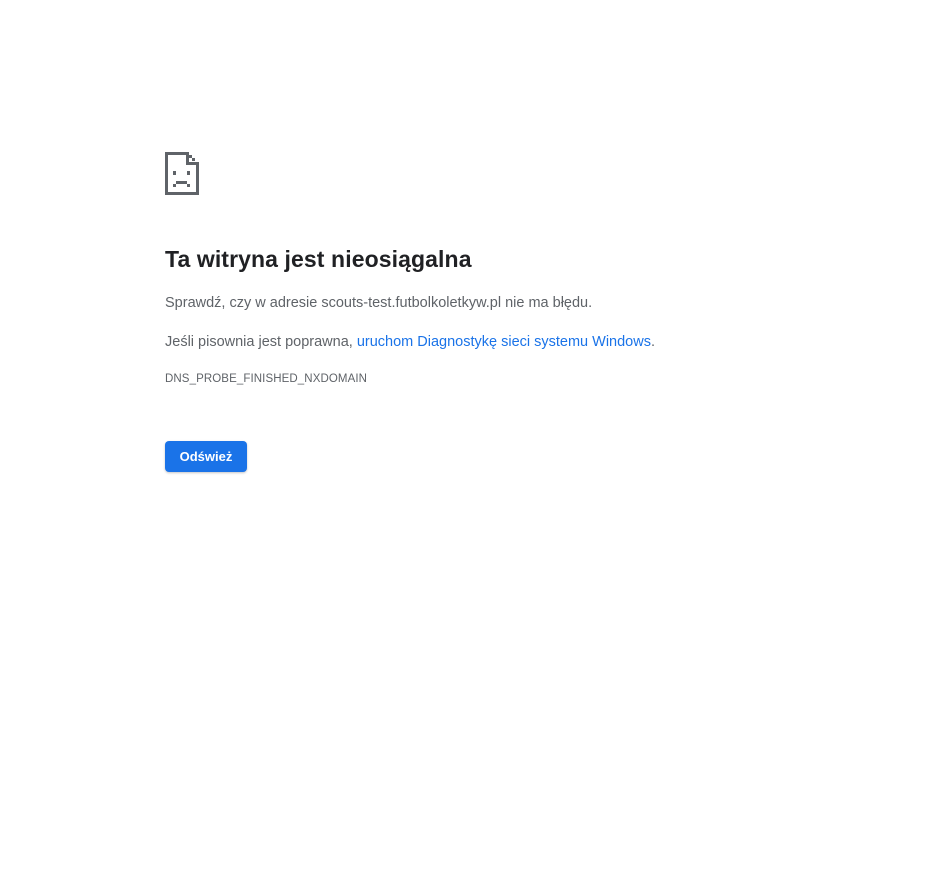  What do you see at coordinates (206, 456) in the screenshot?
I see `reload-button: Odśwież` at bounding box center [206, 456].